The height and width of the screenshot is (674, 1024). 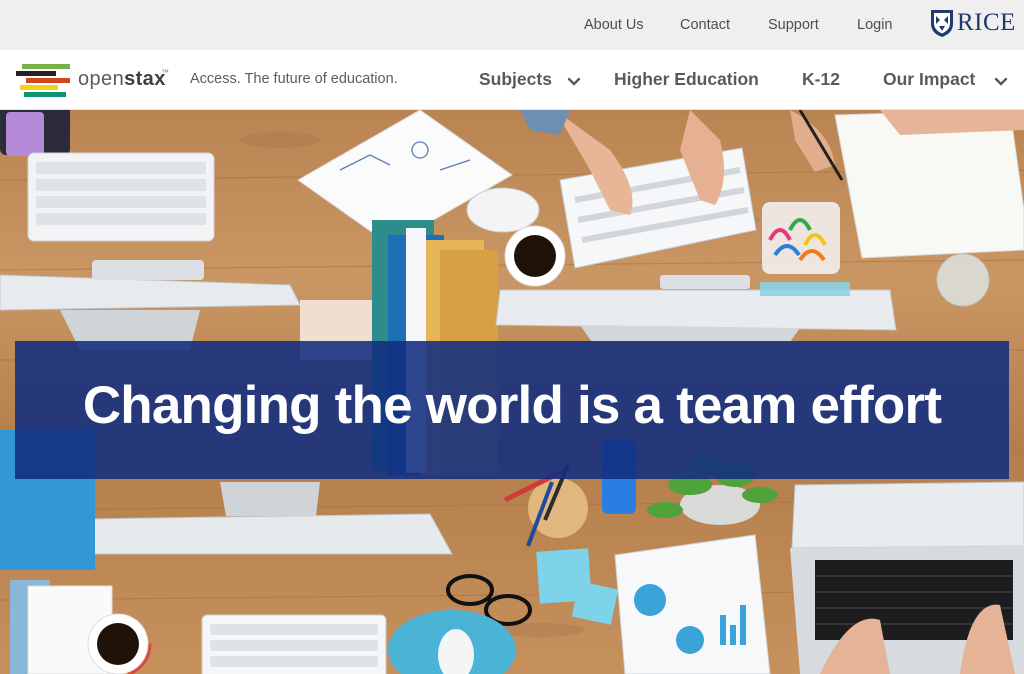 What do you see at coordinates (122, 79) in the screenshot?
I see `openstax-wordmark: openstax` at bounding box center [122, 79].